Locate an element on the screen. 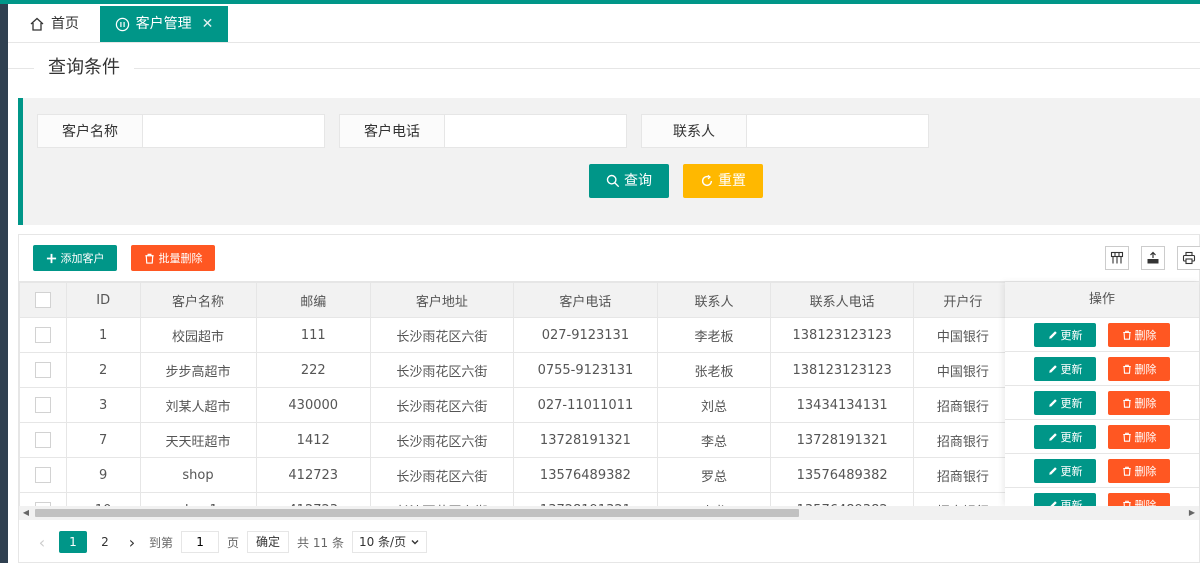 The image size is (1200, 563). tab-customer-label: 客户管理 is located at coordinates (163, 24).